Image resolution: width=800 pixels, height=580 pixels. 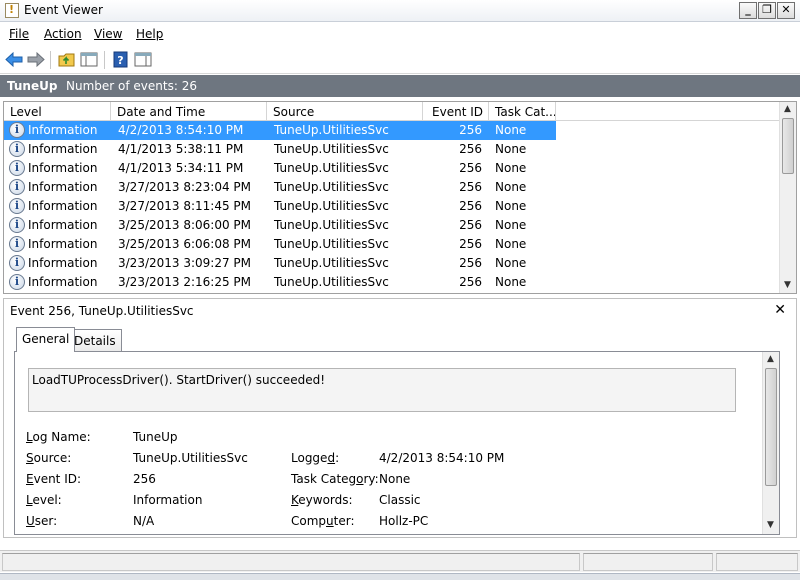 I want to click on row-date-time: 3/27/2013 8:11:45 PM, so click(x=185, y=206).